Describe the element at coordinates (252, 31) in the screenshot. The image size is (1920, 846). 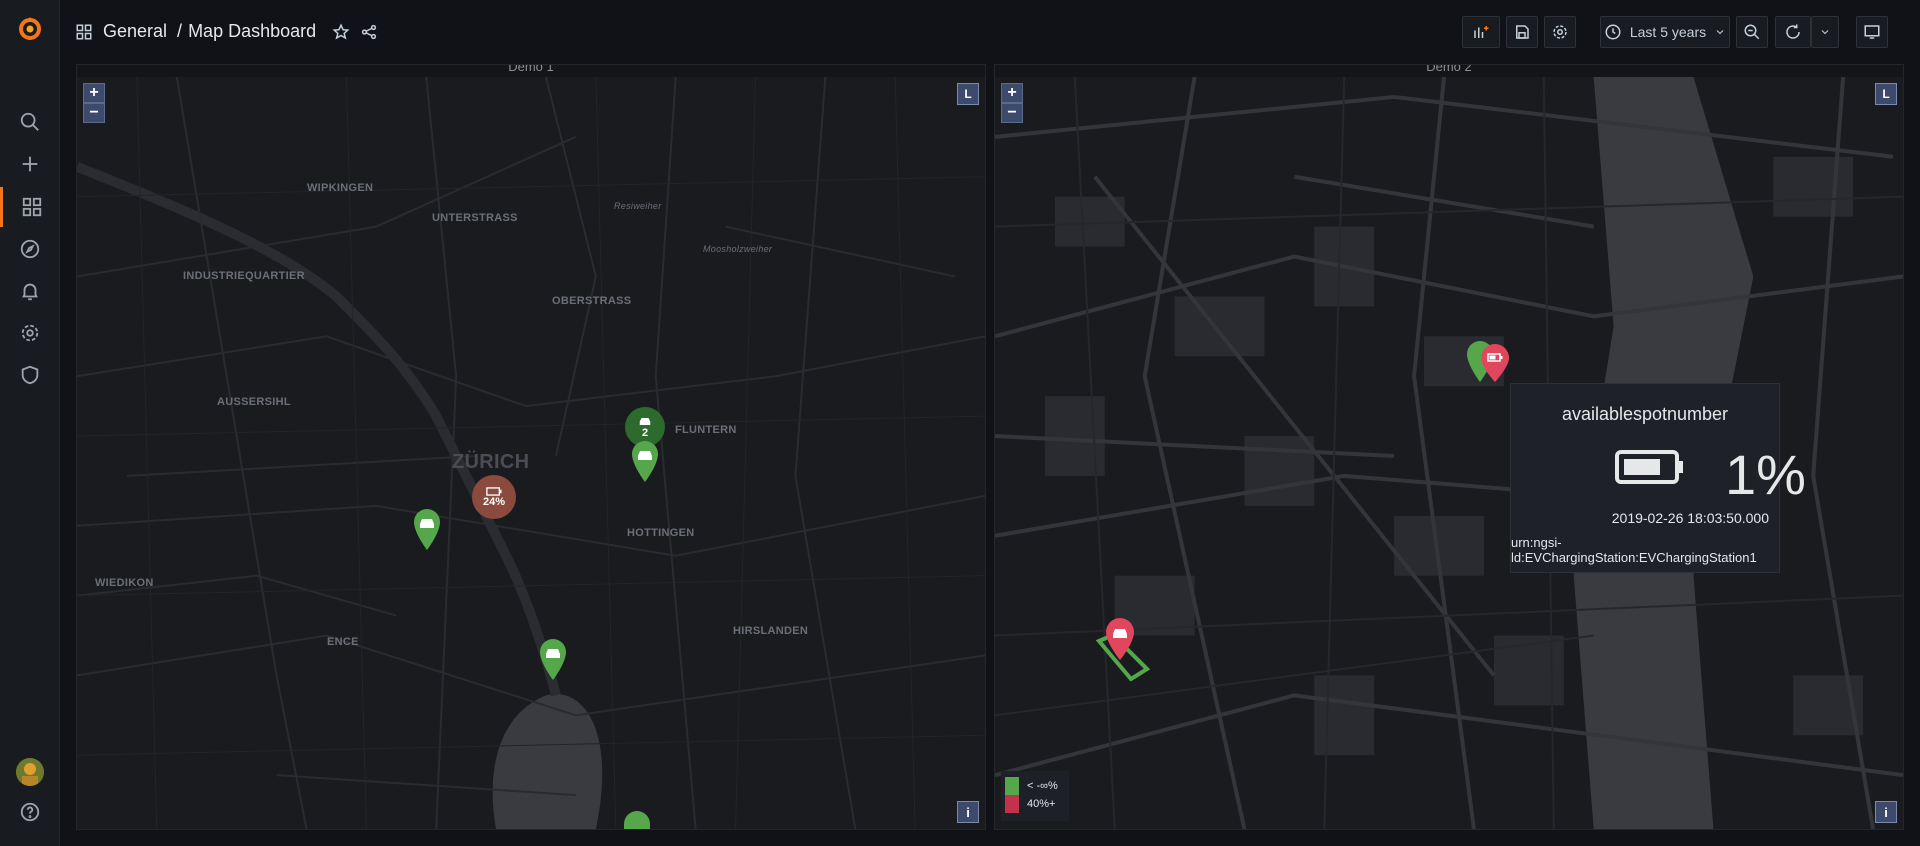
I see `dashboard-title: Map Dashboard` at that location.